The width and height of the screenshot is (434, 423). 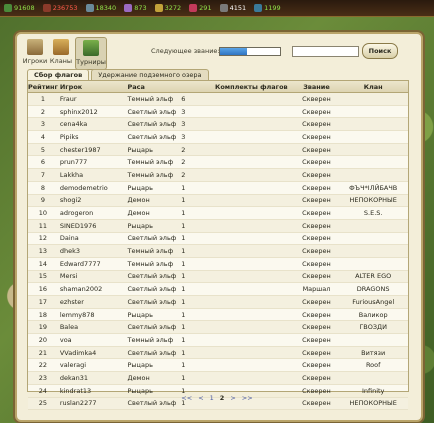 I want to click on tournaments-button: Турниры, so click(x=91, y=53).